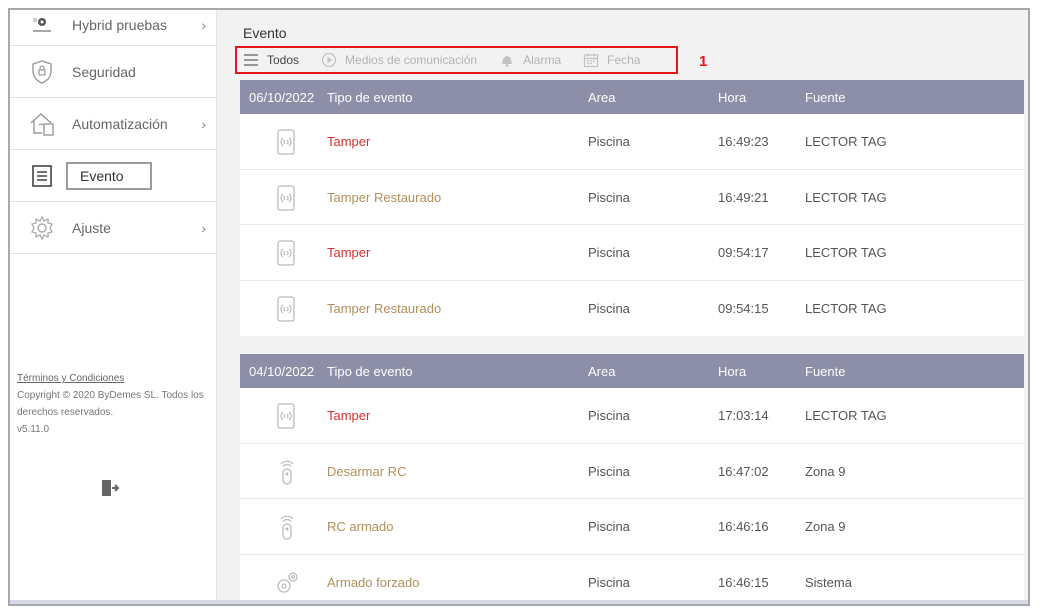 Image resolution: width=1042 pixels, height=616 pixels. I want to click on sidebar-item-hybrid-pruebas: Hybrid pruebas ›, so click(113, 28).